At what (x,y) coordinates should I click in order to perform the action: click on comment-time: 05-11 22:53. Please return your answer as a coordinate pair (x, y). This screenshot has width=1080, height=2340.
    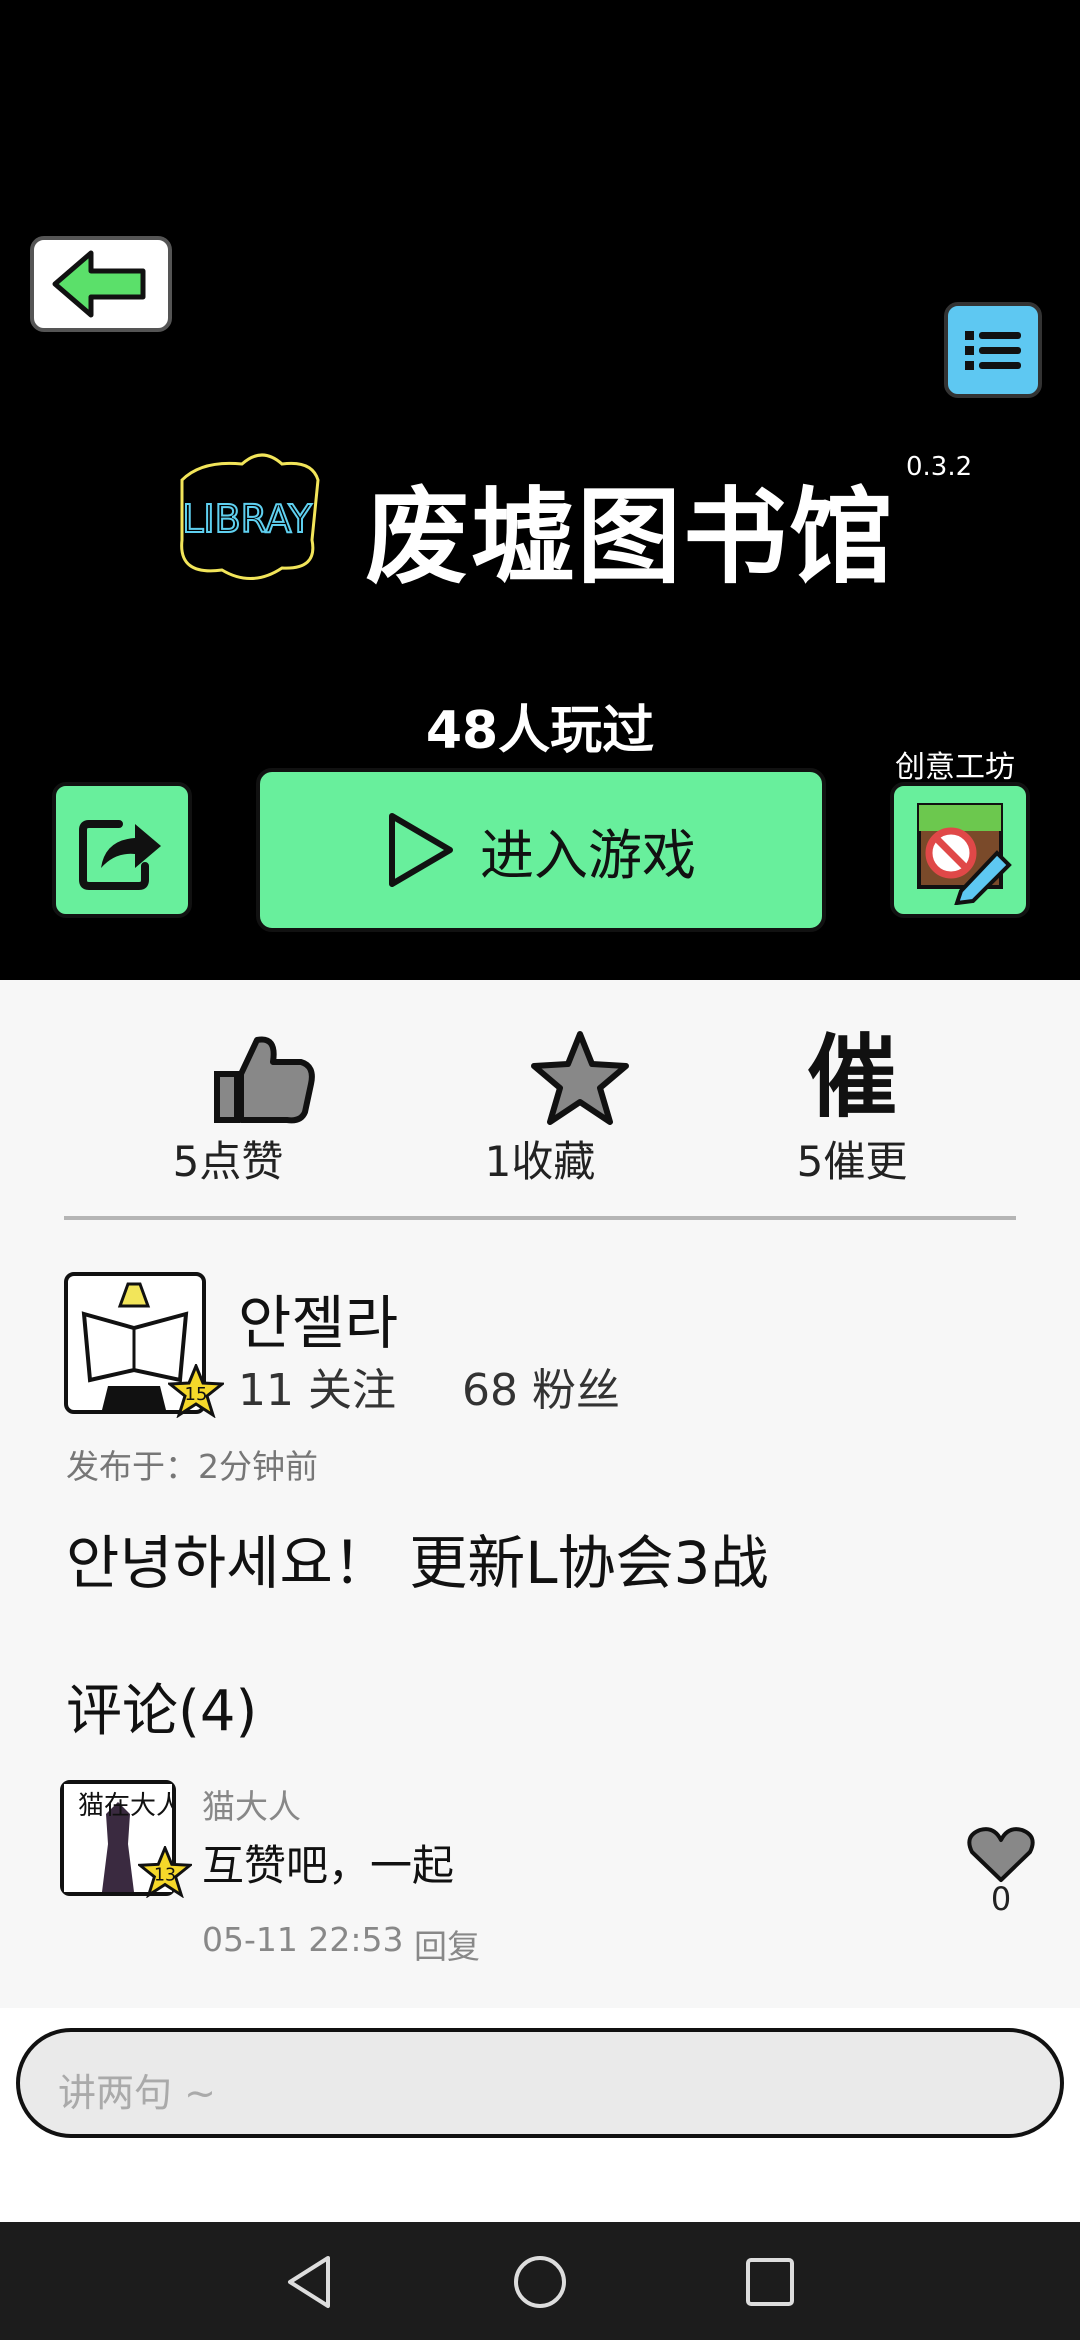
    Looking at the image, I should click on (303, 1939).